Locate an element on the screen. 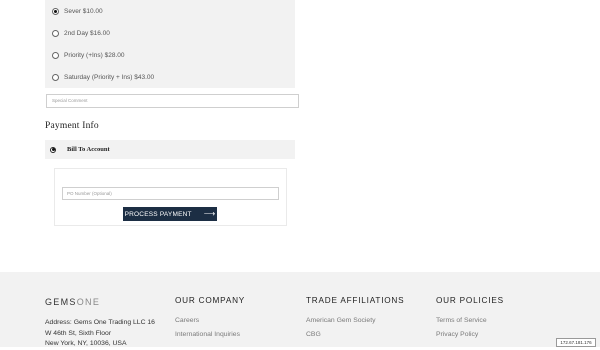 The height and width of the screenshot is (350, 600). shipping-option-priority: Priority (+Ins) $28.00 is located at coordinates (88, 55).